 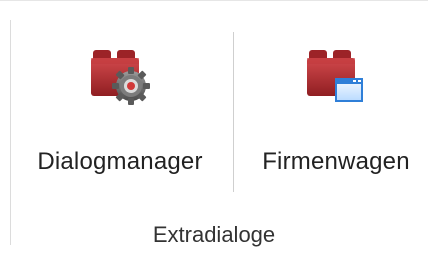 I want to click on ribbon-group-label: Extradialoge, so click(x=214, y=234).